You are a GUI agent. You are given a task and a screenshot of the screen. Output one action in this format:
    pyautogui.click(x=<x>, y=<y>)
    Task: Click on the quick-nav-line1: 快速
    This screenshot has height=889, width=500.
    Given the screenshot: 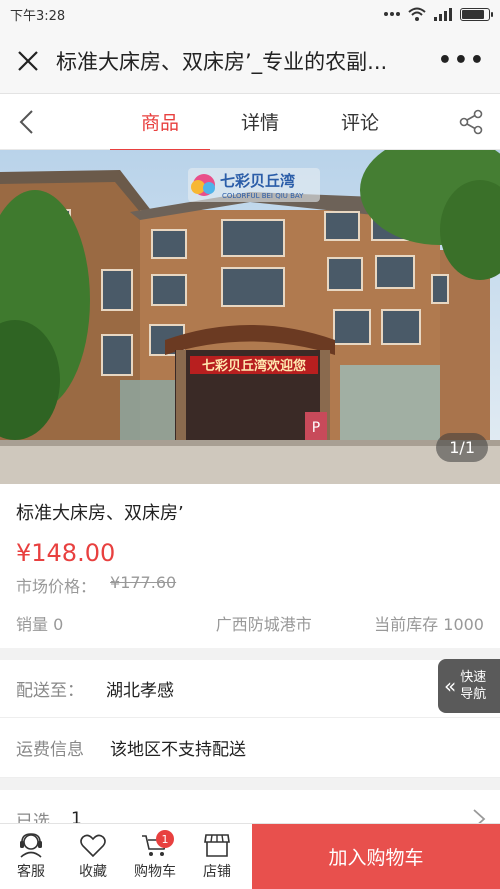 What is the action you would take?
    pyautogui.click(x=473, y=677)
    